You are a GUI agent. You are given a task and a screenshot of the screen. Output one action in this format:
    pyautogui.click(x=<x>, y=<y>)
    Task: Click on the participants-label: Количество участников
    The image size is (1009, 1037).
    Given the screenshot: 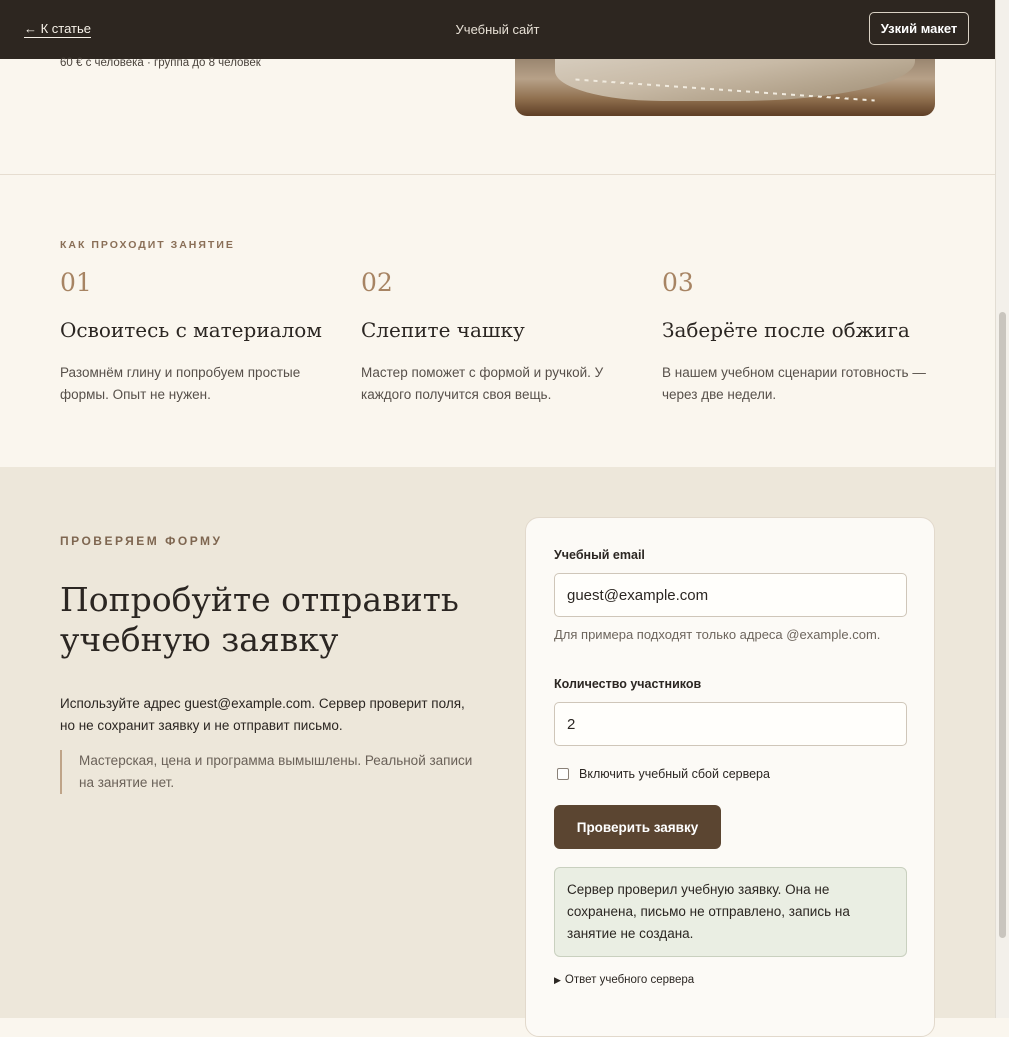 What is the action you would take?
    pyautogui.click(x=628, y=684)
    